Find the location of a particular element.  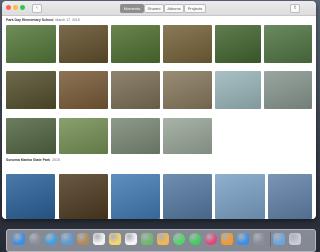

safari-icon is located at coordinates (51, 239).